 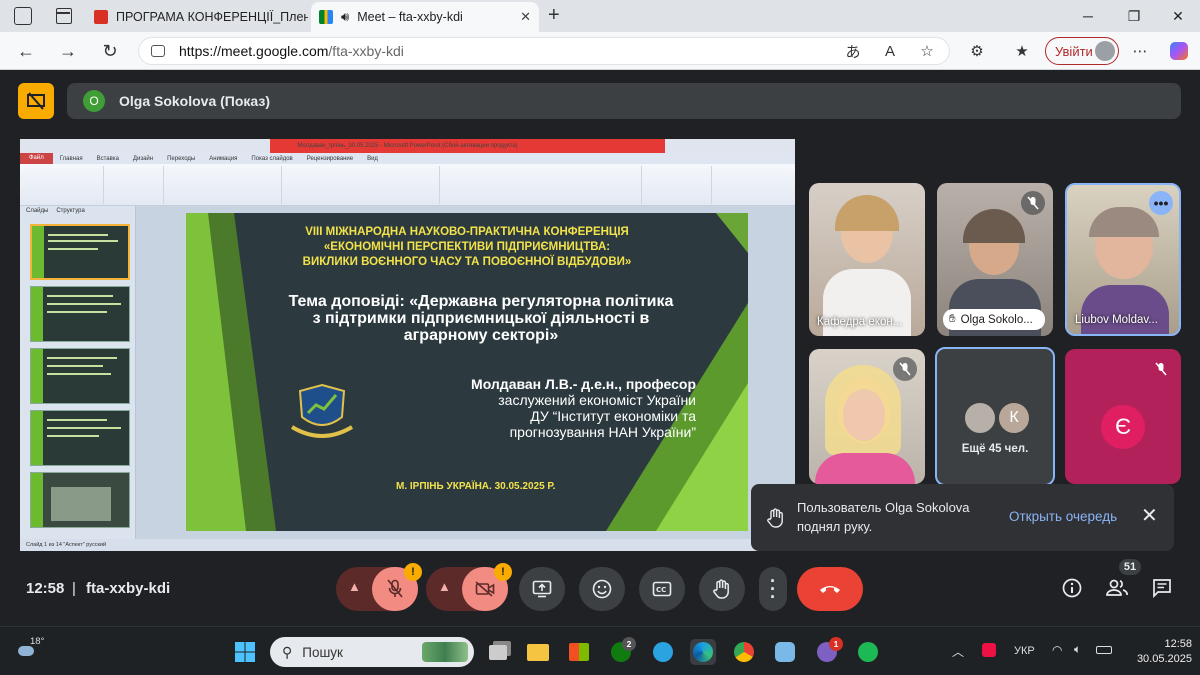 I want to click on weather-temperature: 18°, so click(x=37, y=641).